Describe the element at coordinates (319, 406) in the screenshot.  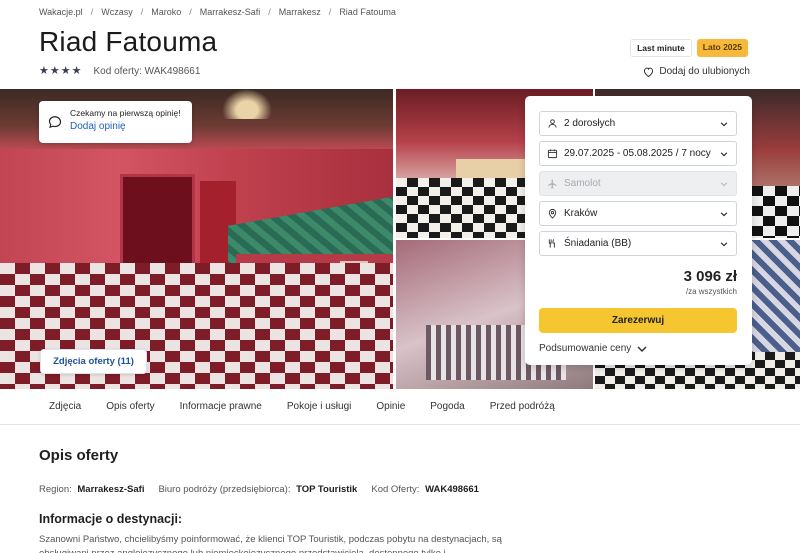
I see `tab-rooms-services: Pokoje i usługi` at that location.